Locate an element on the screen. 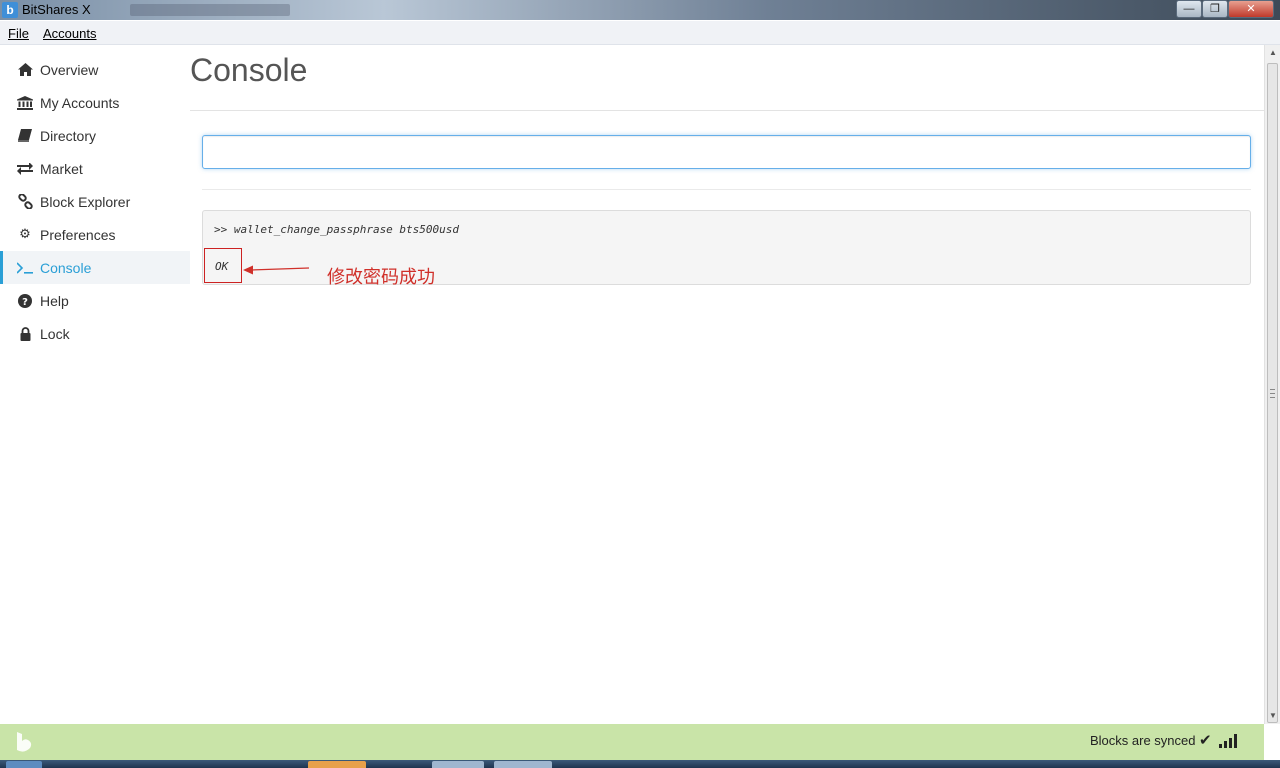  sidebar-item-label: Block Explorer is located at coordinates (85, 201).